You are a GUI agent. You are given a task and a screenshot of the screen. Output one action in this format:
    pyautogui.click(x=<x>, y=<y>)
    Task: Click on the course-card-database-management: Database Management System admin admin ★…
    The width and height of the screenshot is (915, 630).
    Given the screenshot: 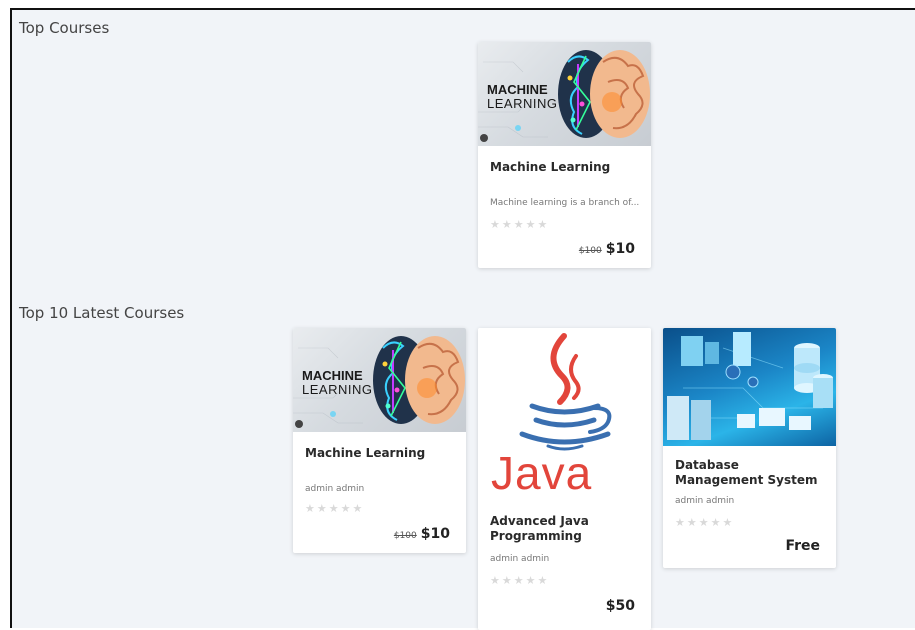 What is the action you would take?
    pyautogui.click(x=749, y=448)
    